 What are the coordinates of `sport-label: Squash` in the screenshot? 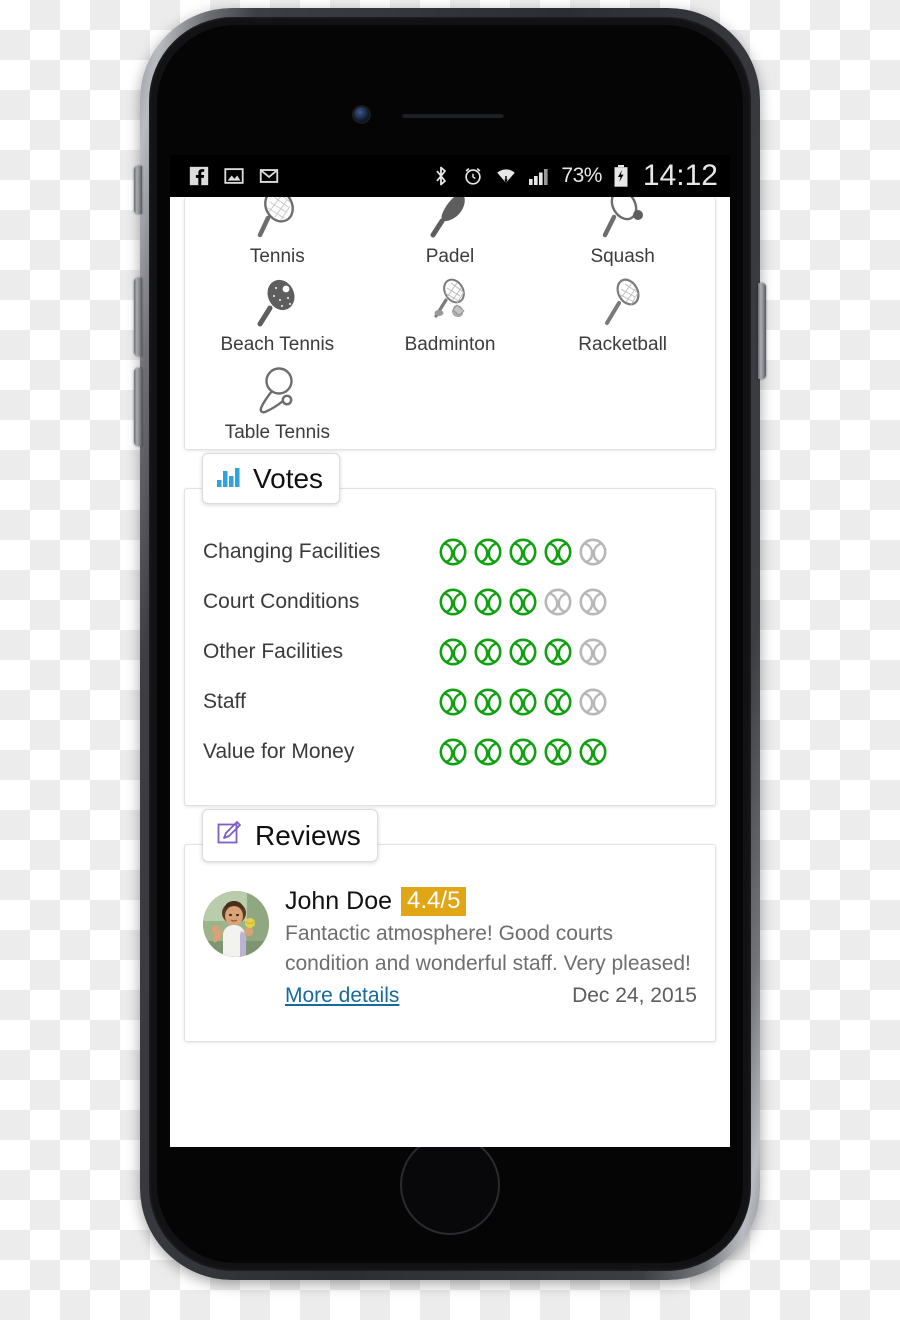 It's located at (622, 256).